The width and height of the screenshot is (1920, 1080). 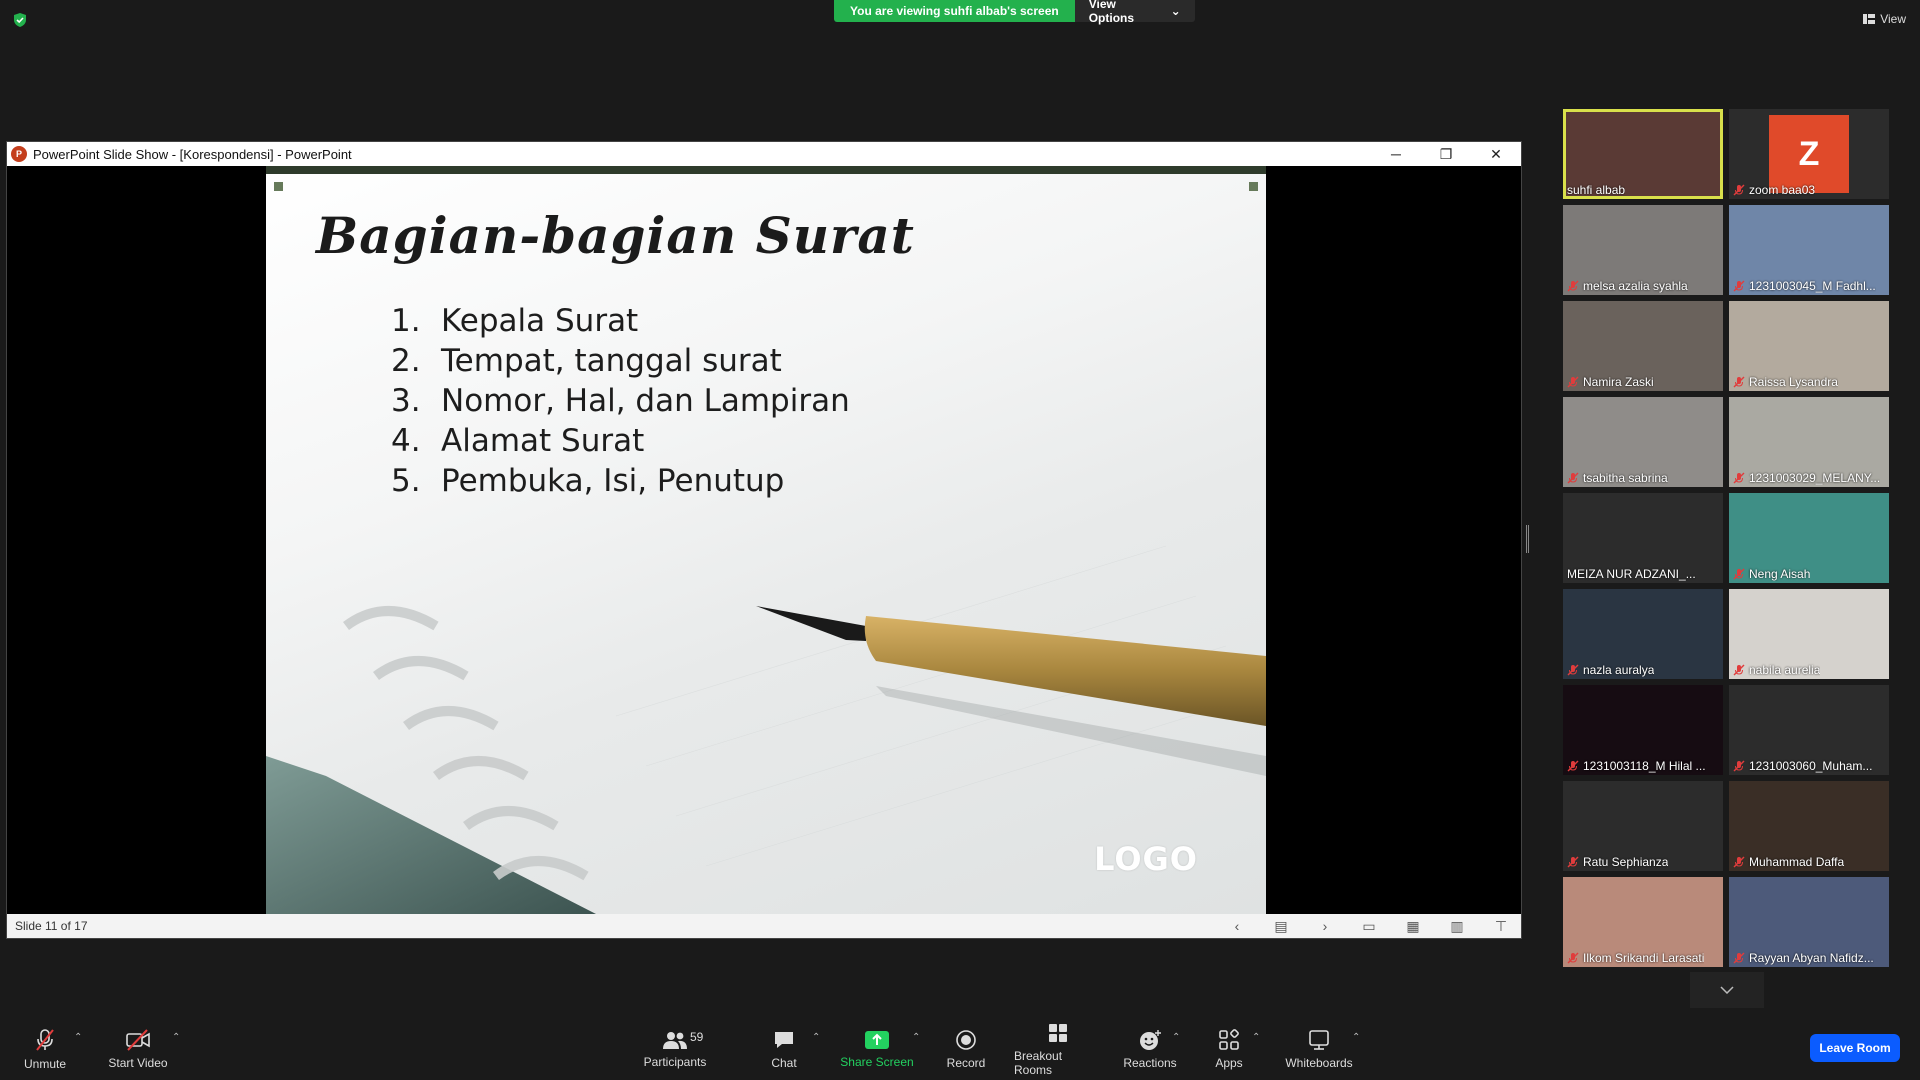 I want to click on apps-options-caret: ⌃, so click(x=1256, y=1037).